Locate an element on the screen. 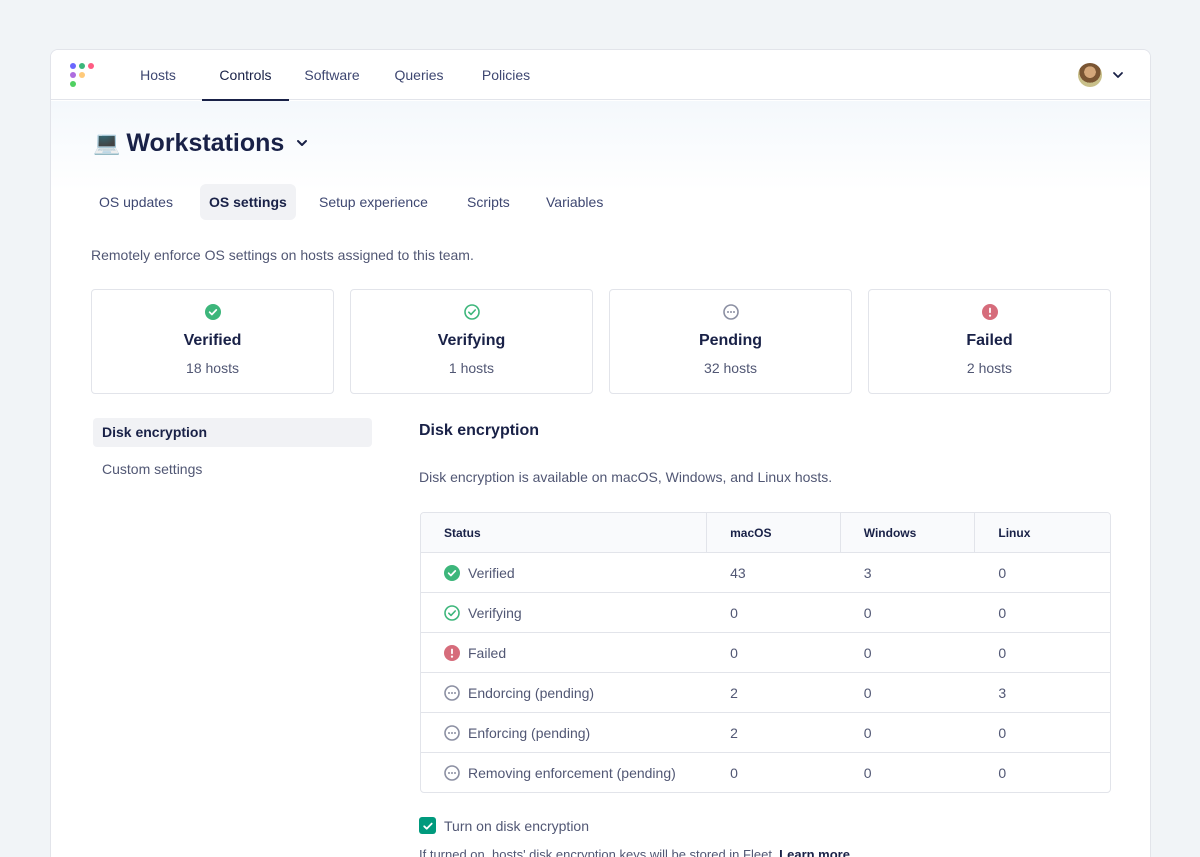  nav-queries: Queries is located at coordinates (419, 75).